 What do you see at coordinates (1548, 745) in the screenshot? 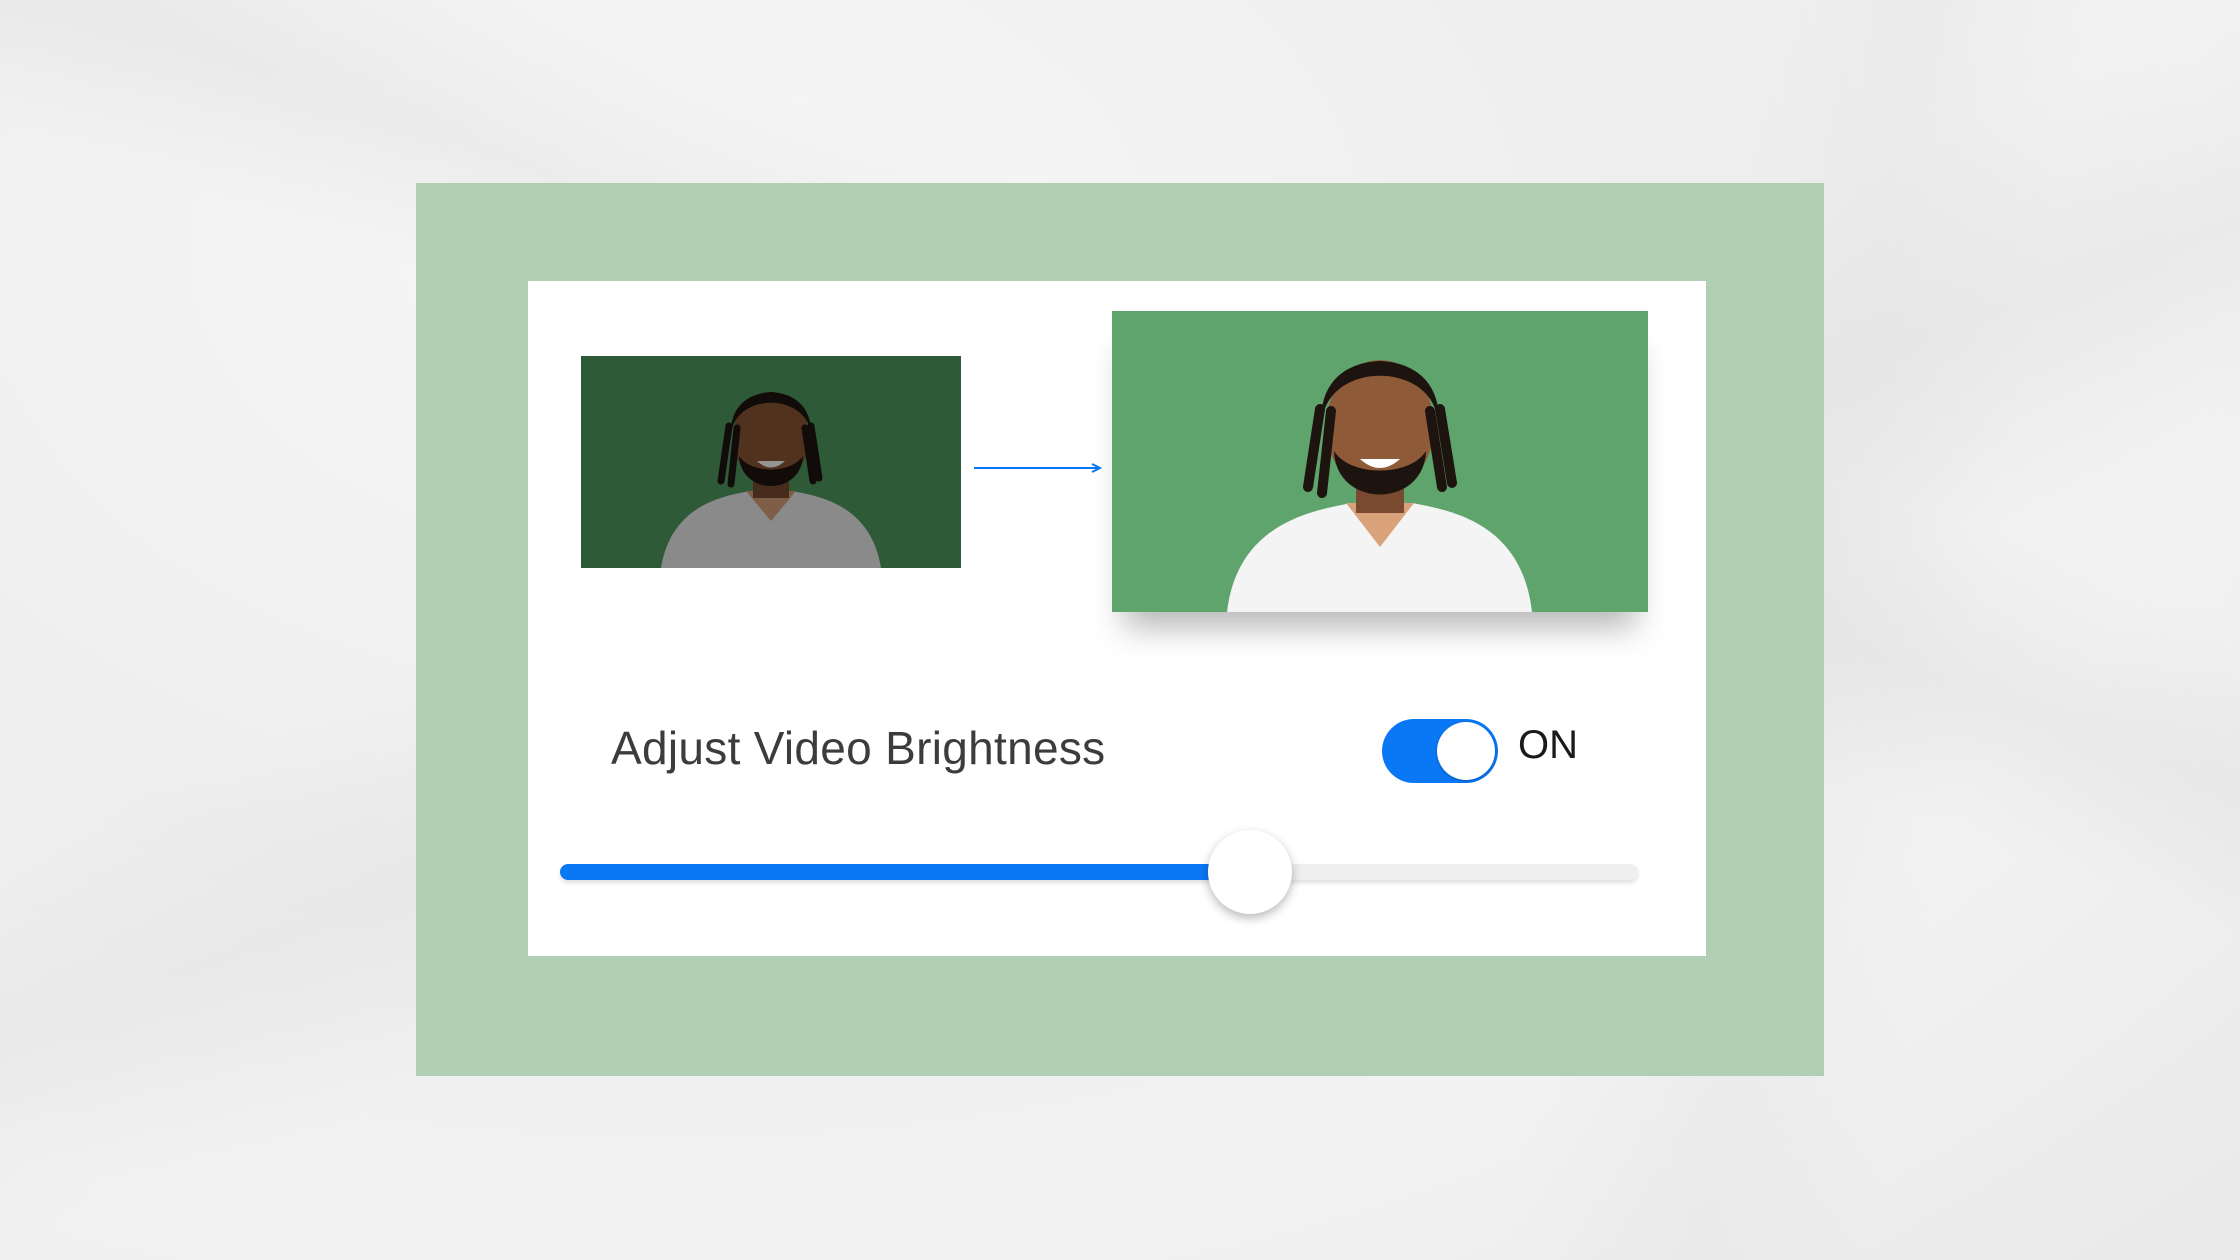
I see `toggle-status-label: ON` at bounding box center [1548, 745].